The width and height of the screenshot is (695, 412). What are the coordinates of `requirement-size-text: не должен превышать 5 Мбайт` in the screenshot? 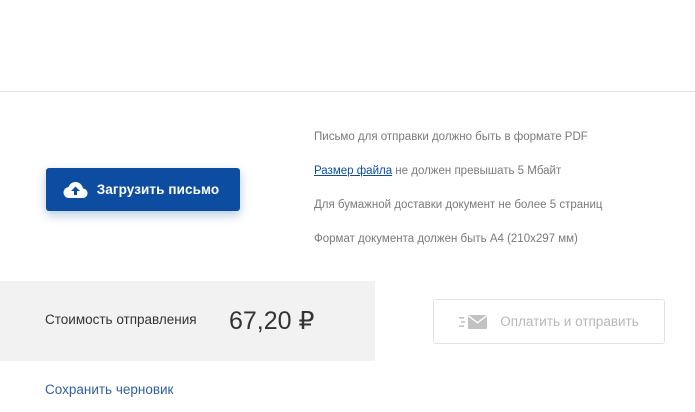 It's located at (477, 171).